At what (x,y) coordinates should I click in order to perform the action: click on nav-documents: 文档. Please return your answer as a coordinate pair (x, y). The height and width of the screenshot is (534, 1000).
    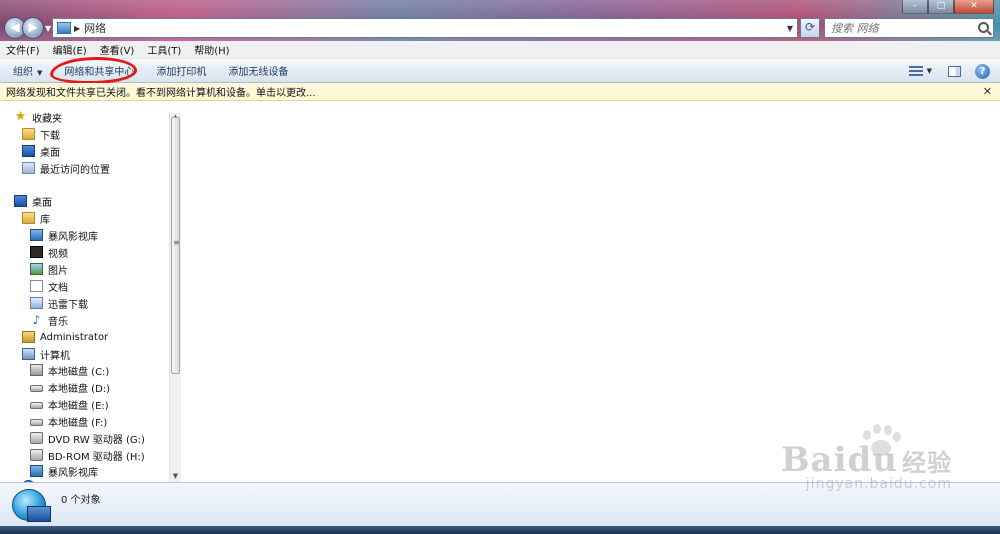
    Looking at the image, I should click on (49, 286).